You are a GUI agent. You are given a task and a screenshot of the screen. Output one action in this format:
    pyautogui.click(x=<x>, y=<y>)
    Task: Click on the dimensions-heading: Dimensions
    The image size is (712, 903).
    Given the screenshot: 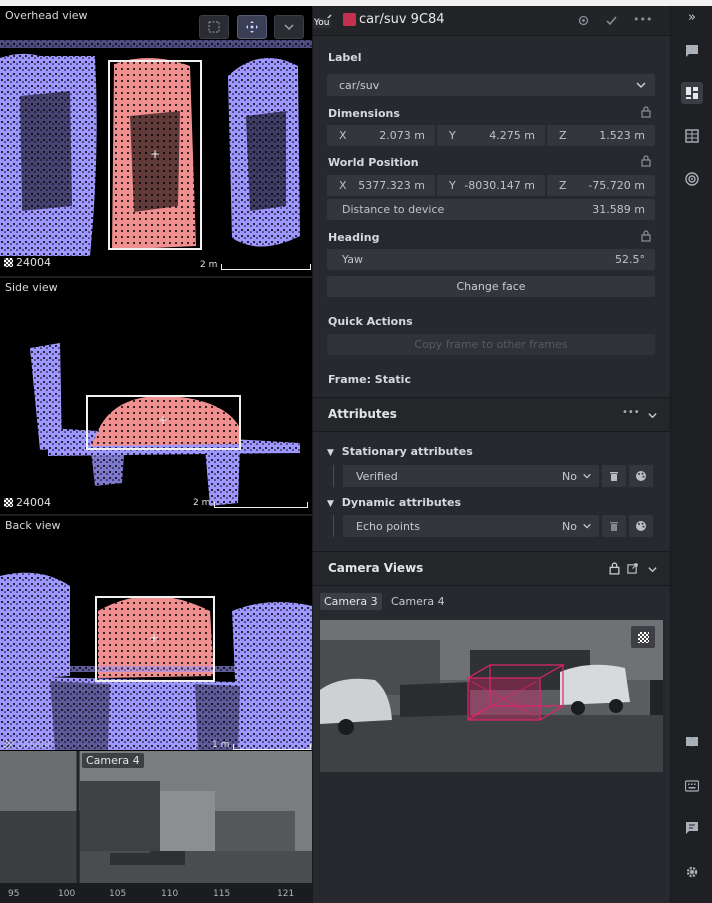 What is the action you would take?
    pyautogui.click(x=364, y=113)
    